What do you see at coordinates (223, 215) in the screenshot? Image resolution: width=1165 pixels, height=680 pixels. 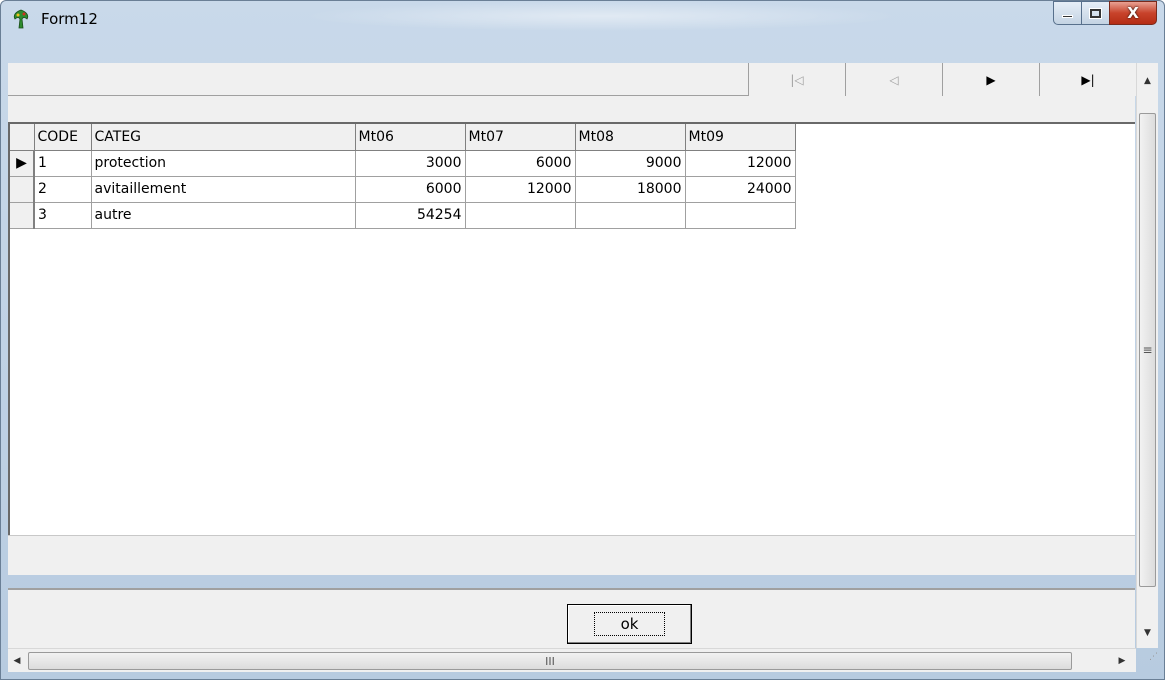 I see `cell-categ: autre` at bounding box center [223, 215].